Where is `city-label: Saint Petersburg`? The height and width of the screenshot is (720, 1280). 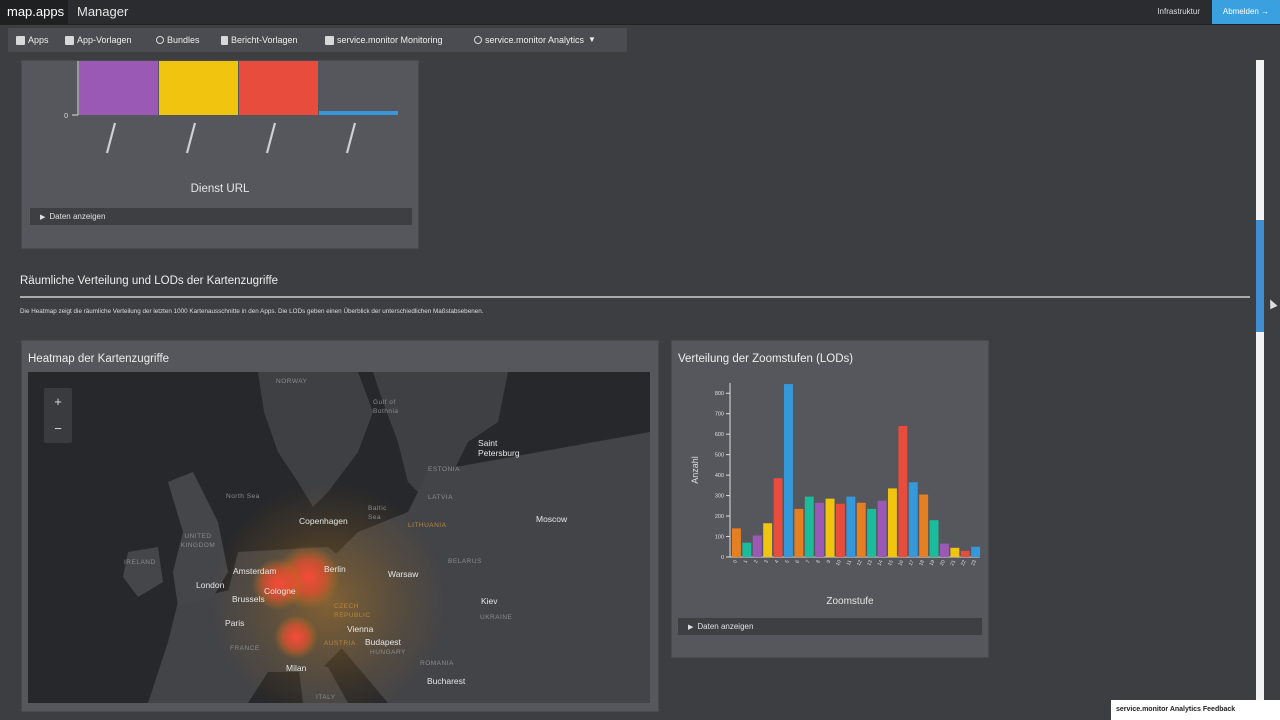
city-label: Saint Petersburg is located at coordinates (499, 448).